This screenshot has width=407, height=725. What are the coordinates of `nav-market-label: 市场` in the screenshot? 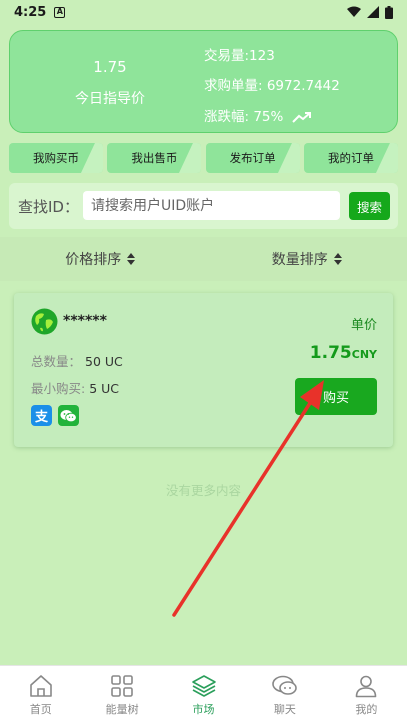 It's located at (203, 709).